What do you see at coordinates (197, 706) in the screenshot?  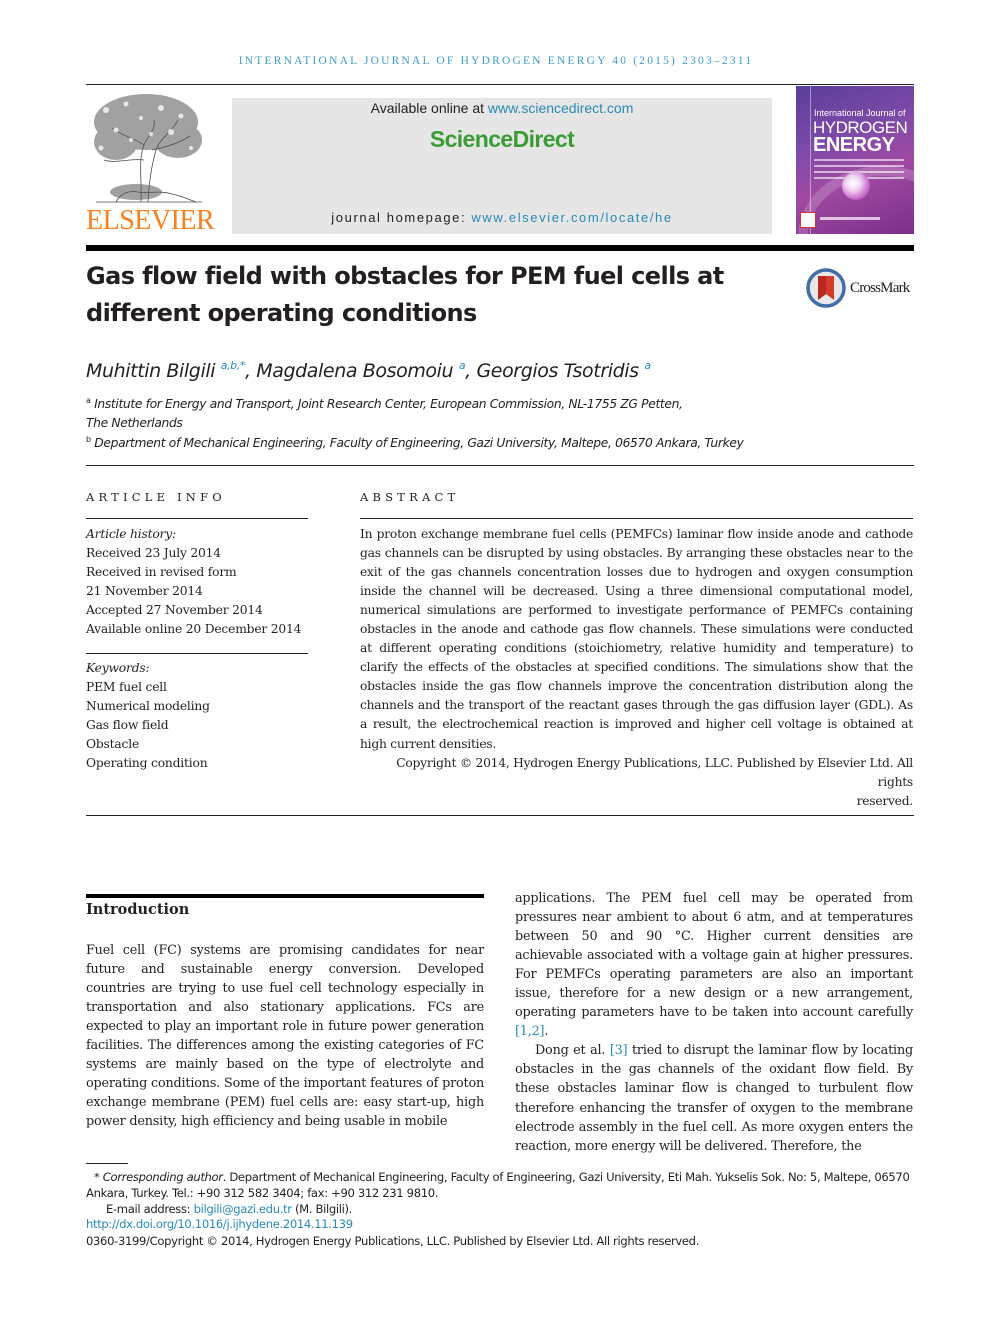 I see `keyword: Numerical modeling` at bounding box center [197, 706].